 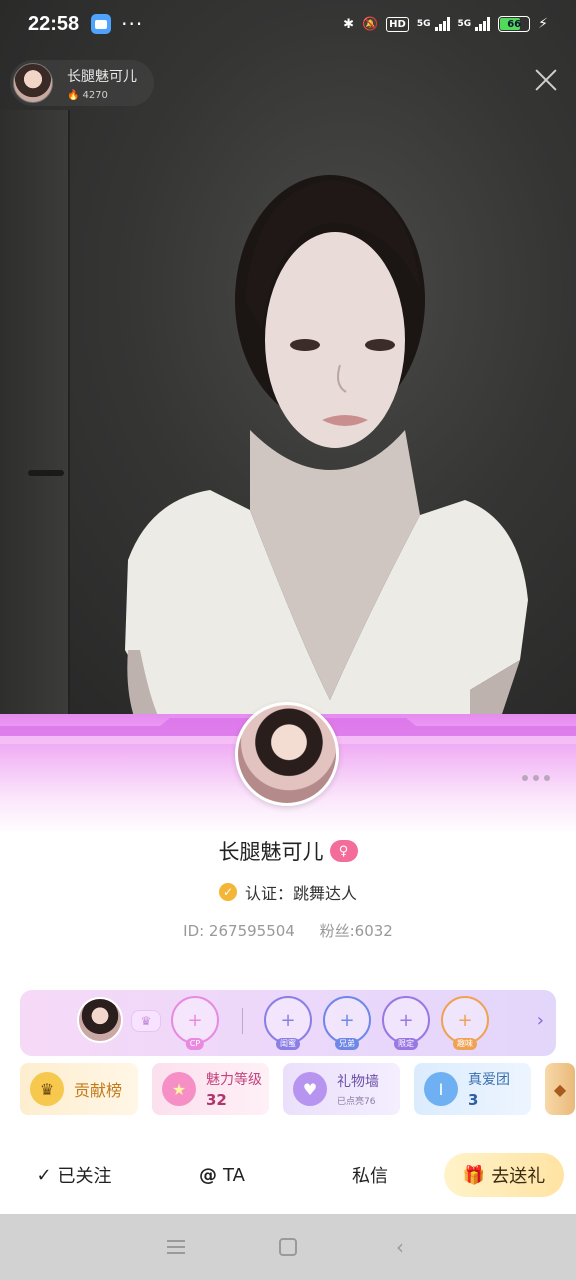 I want to click on battery-level: 66, so click(x=514, y=24).